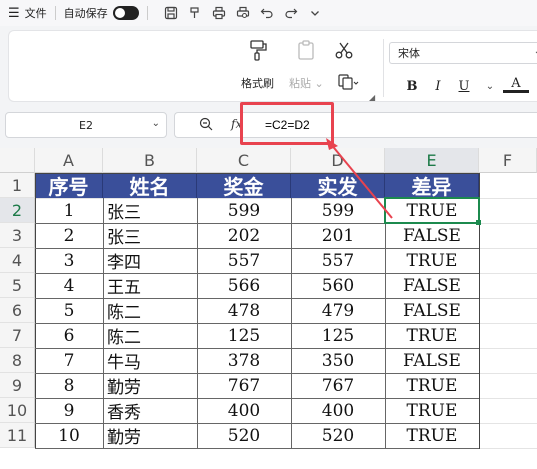  Describe the element at coordinates (69, 186) in the screenshot. I see `table-header-cell: 序号` at that location.